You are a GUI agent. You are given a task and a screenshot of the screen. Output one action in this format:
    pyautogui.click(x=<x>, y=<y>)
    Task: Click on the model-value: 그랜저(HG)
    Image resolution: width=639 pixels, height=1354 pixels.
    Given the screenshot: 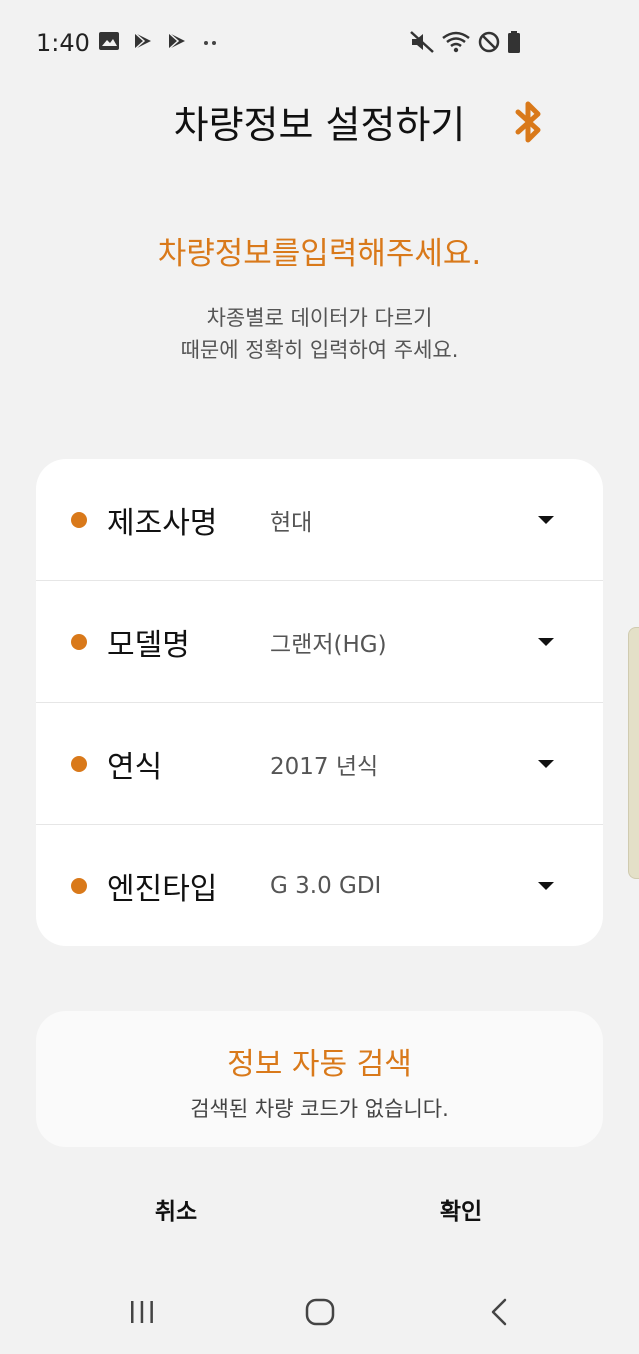 What is the action you would take?
    pyautogui.click(x=328, y=645)
    